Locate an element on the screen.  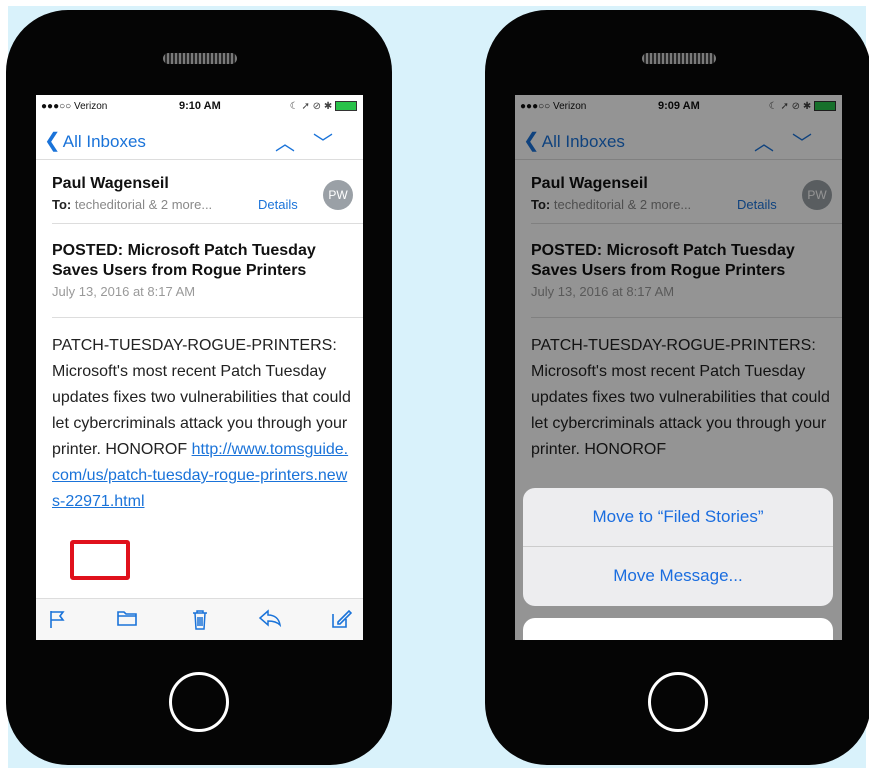
back-label: All Inboxes is located at coordinates (104, 141).